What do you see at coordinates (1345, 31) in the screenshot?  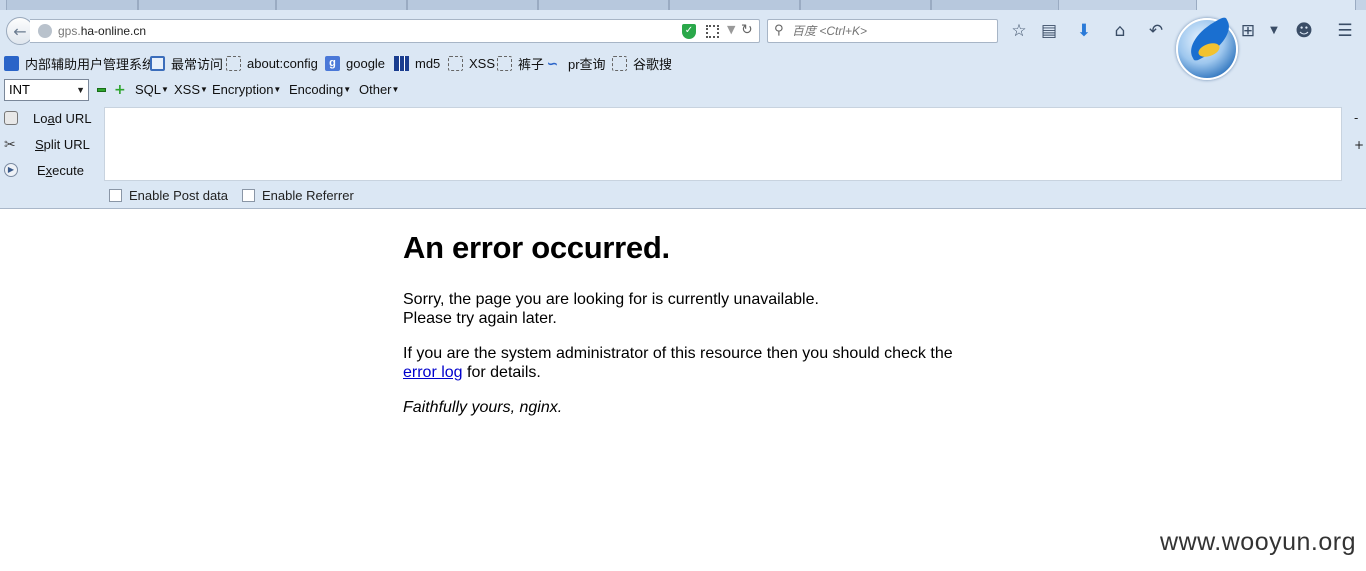 I see `menu-icon: ☰` at bounding box center [1345, 31].